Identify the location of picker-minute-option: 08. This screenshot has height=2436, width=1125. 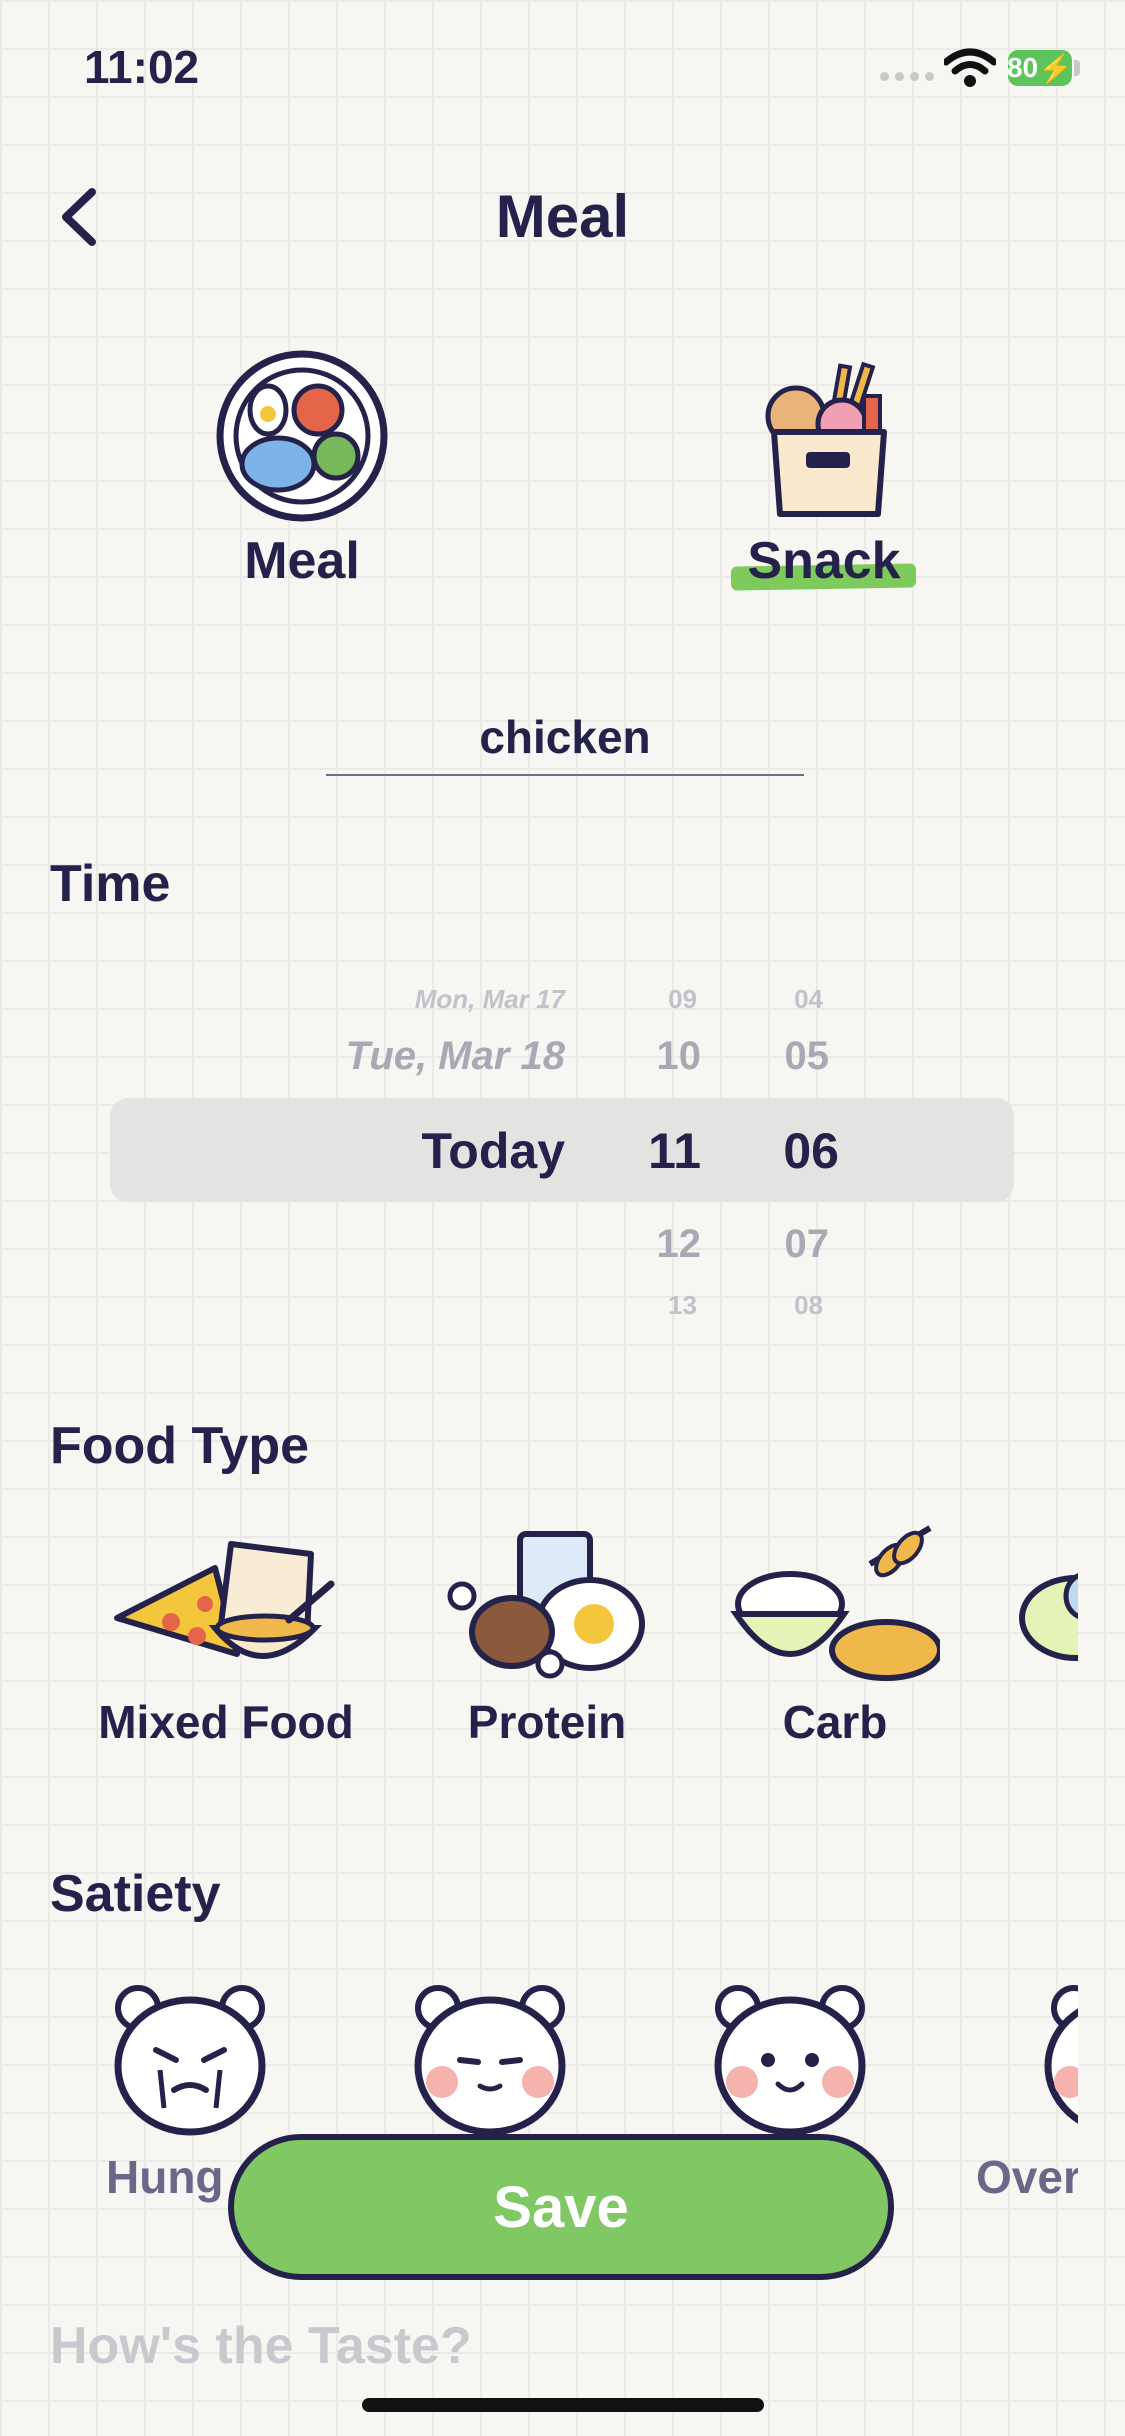
(808, 1305).